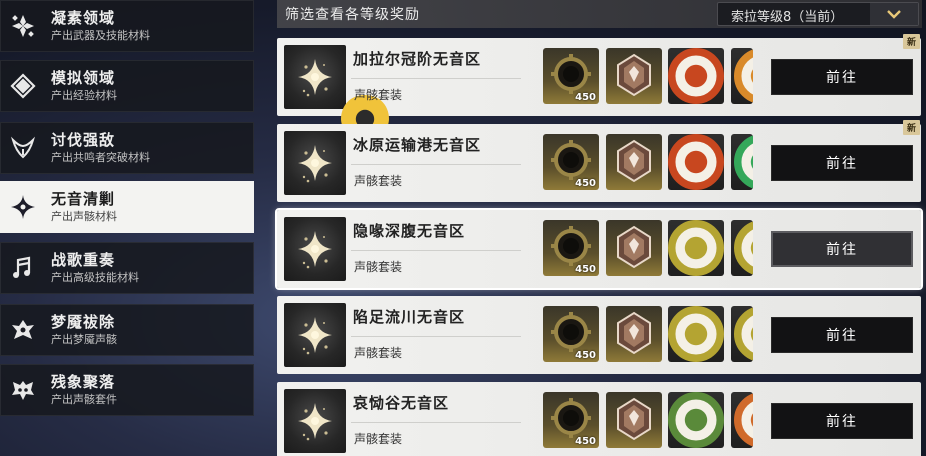  Describe the element at coordinates (127, 207) in the screenshot. I see `sidebar-item-tacet-field: 无音清剿 产出声骸材料` at that location.